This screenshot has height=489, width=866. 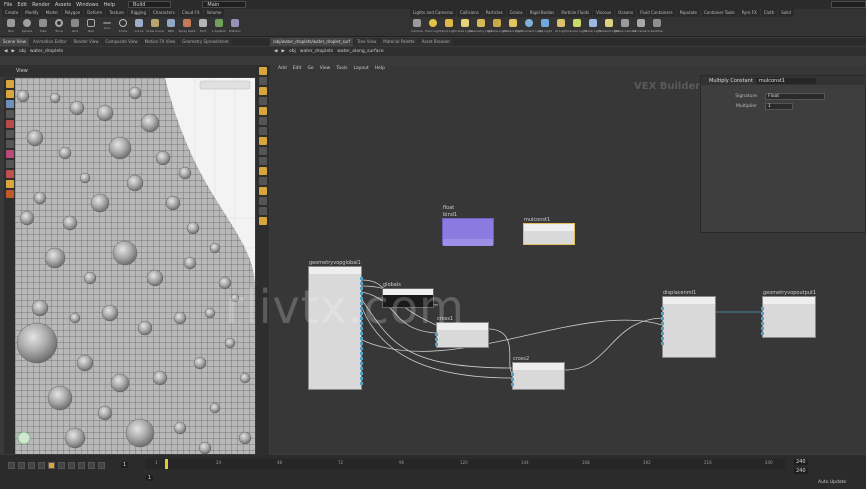 I want to click on template-icon, so click(x=262, y=201).